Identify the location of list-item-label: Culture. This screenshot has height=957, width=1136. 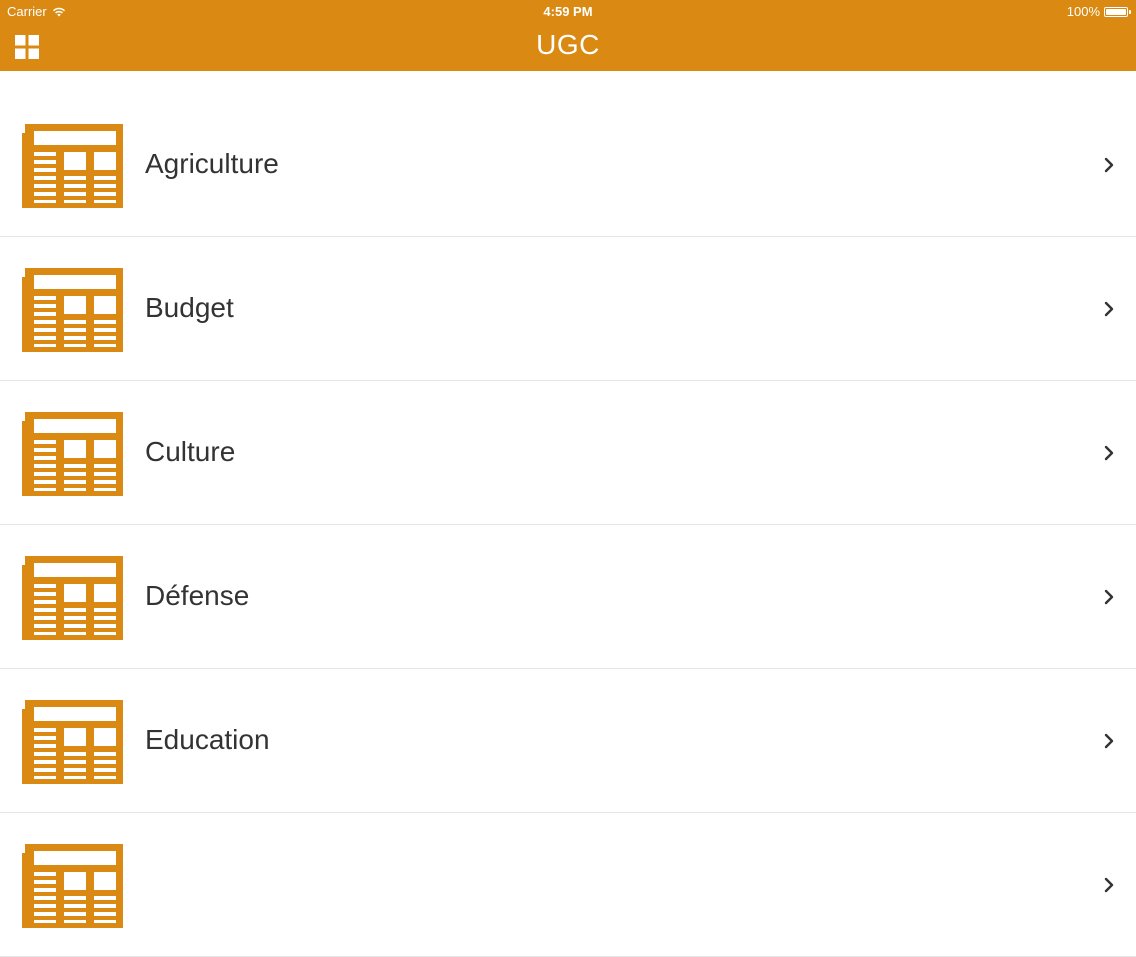
(190, 451).